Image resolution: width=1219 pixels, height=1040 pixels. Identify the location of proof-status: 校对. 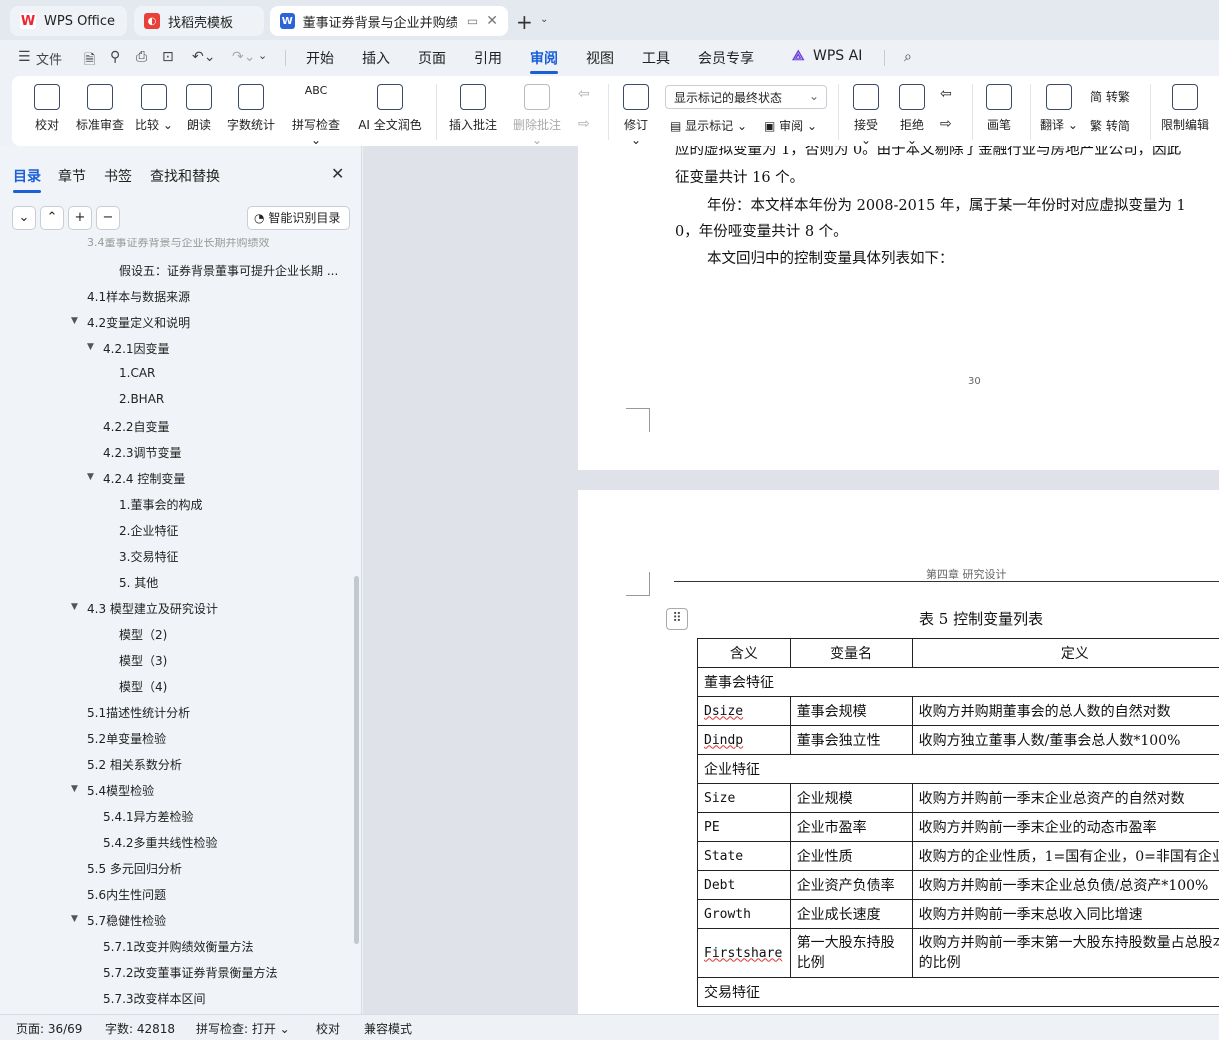
(328, 1028).